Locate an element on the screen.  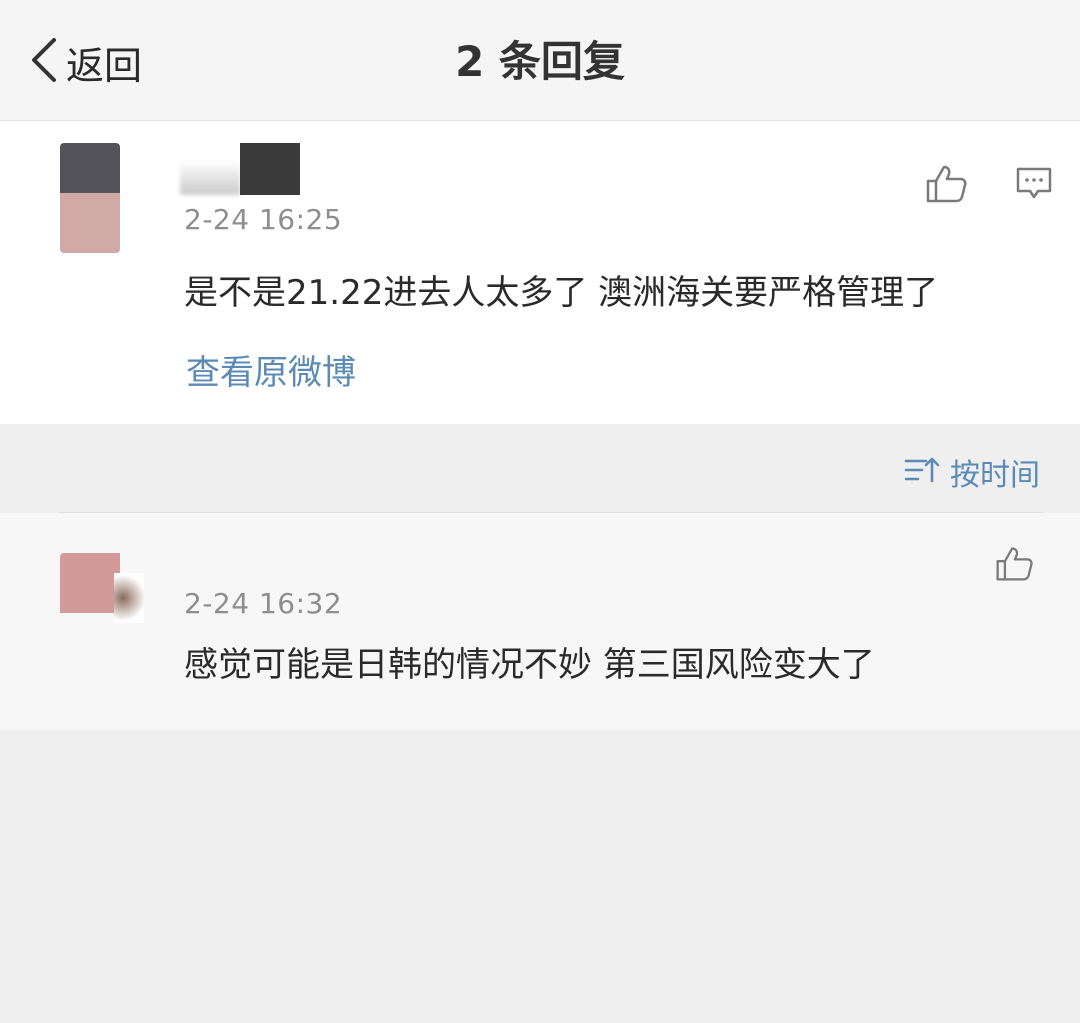
sort-icon is located at coordinates (922, 472).